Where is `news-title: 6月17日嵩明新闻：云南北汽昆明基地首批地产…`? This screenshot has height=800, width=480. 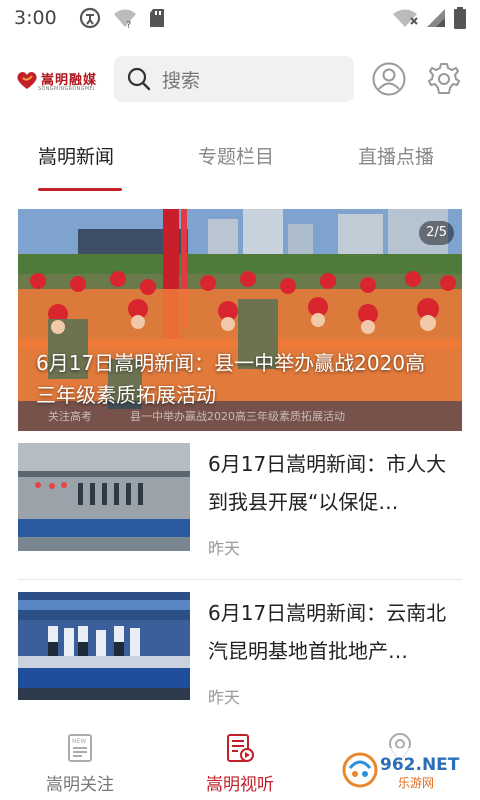 news-title: 6月17日嵩明新闻：云南北汽昆明基地首批地产… is located at coordinates (327, 632).